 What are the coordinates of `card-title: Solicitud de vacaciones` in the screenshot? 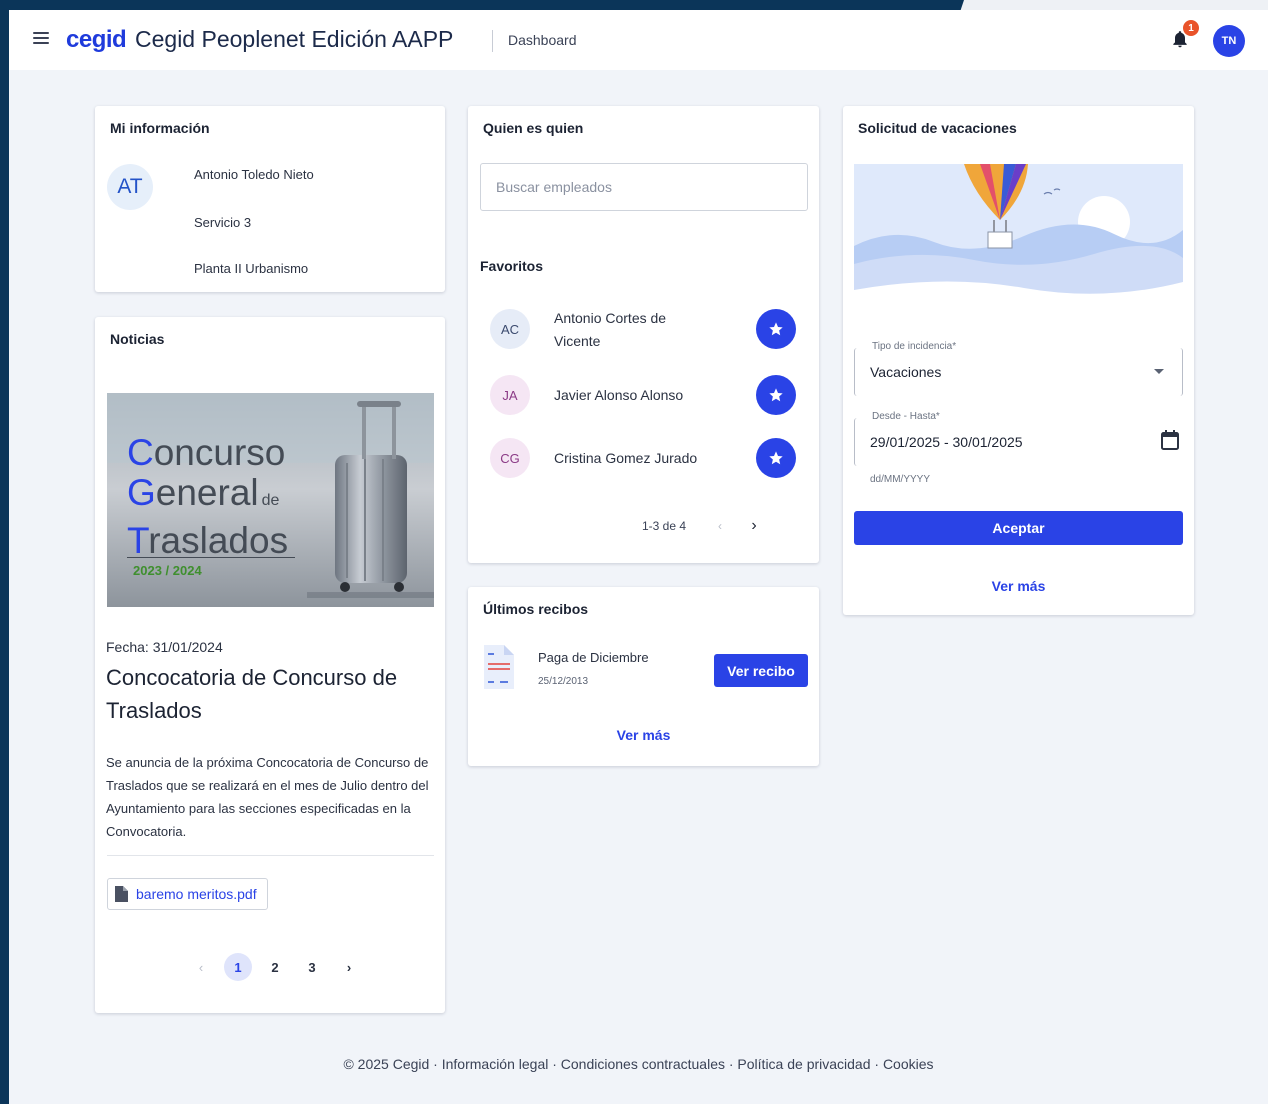 It's located at (937, 128).